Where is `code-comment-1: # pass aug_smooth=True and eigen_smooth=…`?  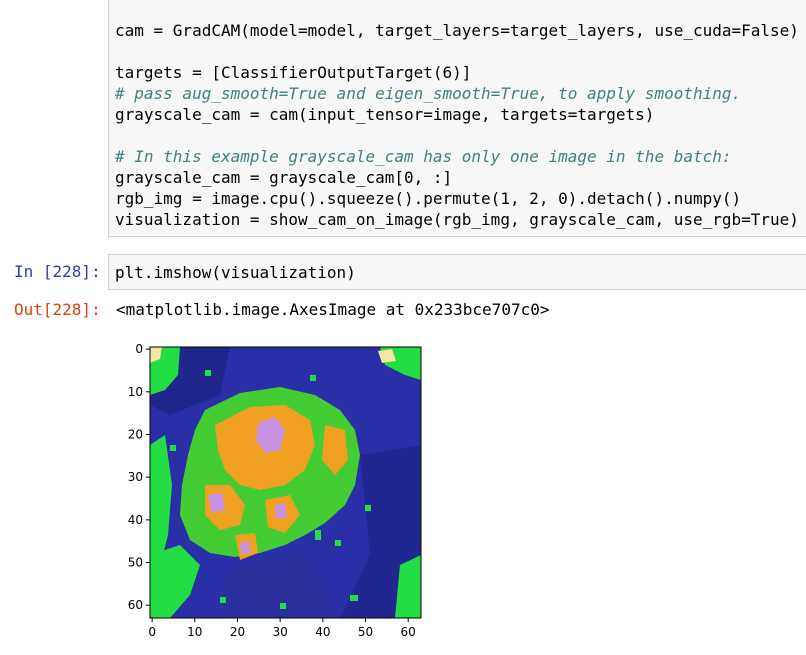 code-comment-1: # pass aug_smooth=True and eigen_smooth=… is located at coordinates (428, 93).